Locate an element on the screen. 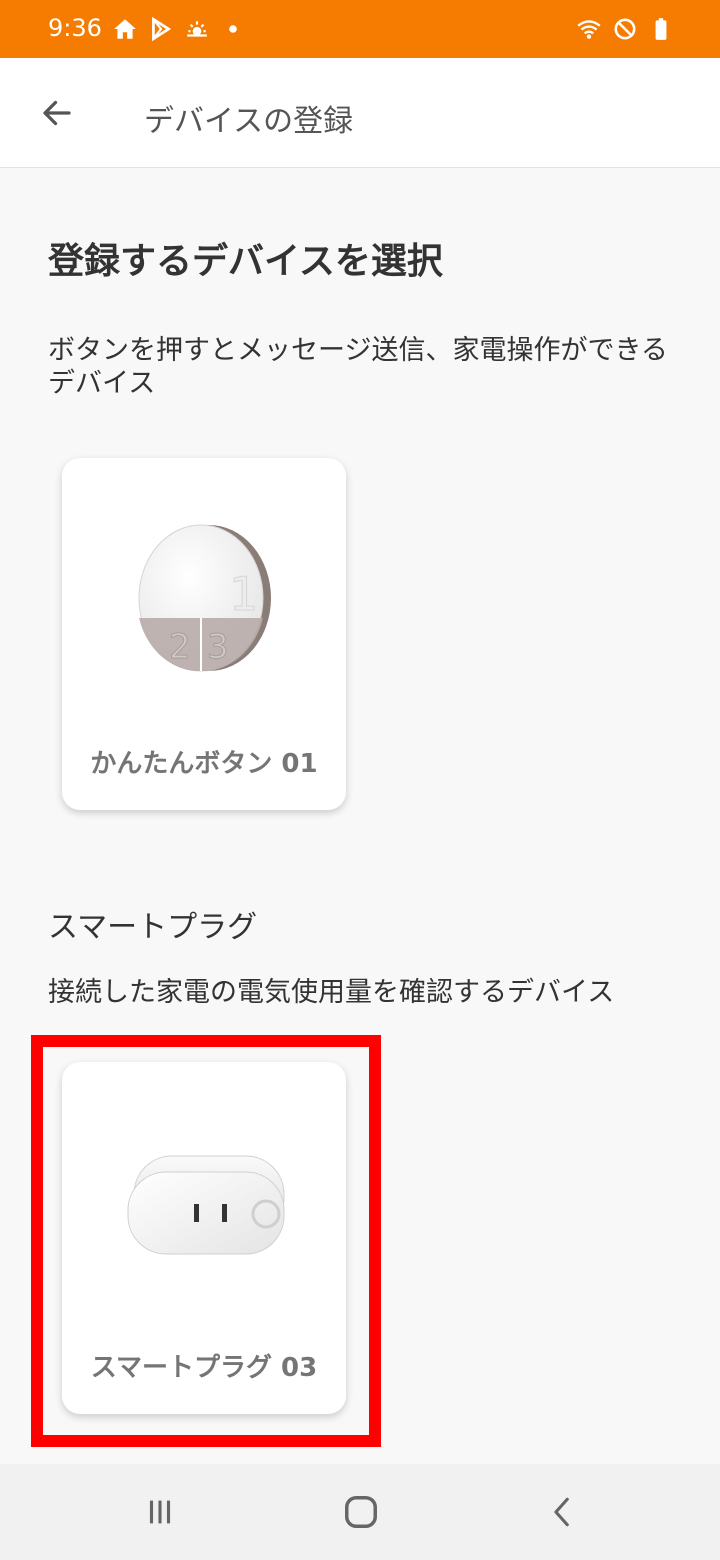  arrow-left-icon is located at coordinates (57, 113).